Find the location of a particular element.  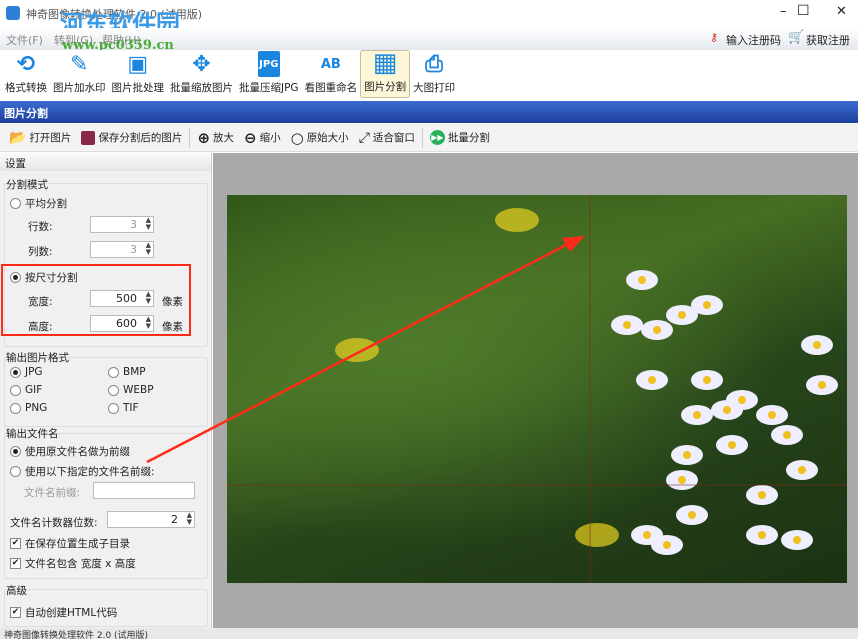

radio-jpg: JPG is located at coordinates (26, 372).